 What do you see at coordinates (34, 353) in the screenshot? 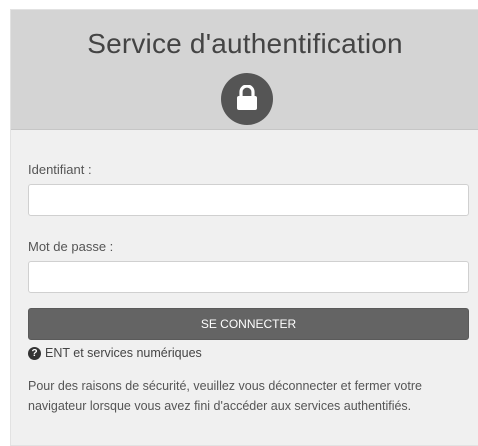
I see `question-circle-icon: ?` at bounding box center [34, 353].